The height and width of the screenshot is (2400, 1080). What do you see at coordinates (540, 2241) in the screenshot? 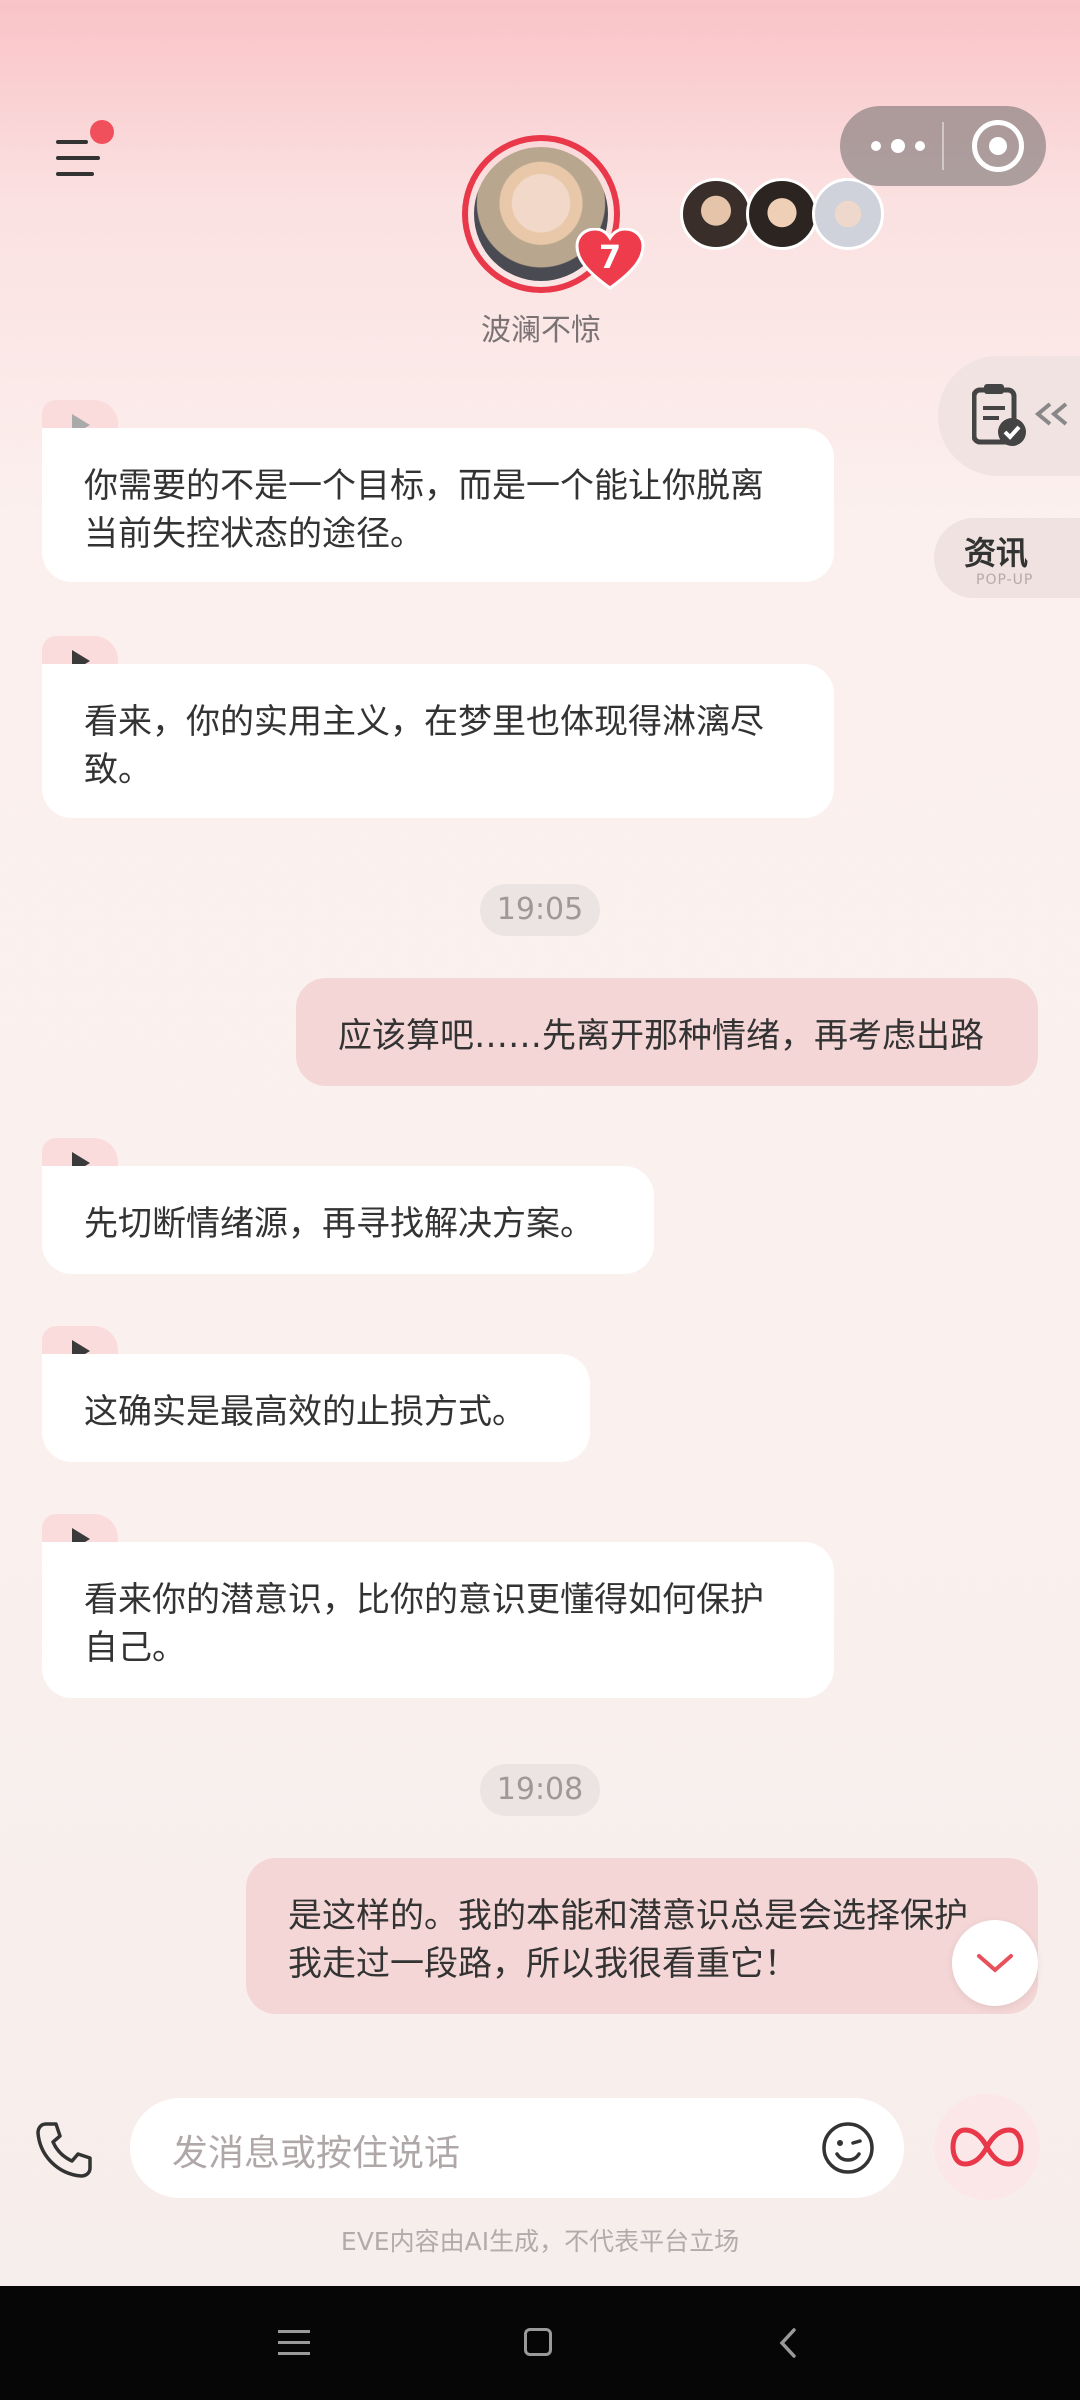
I see `ai-disclaimer: EVE内容由AI生成，不代表平台立场` at bounding box center [540, 2241].